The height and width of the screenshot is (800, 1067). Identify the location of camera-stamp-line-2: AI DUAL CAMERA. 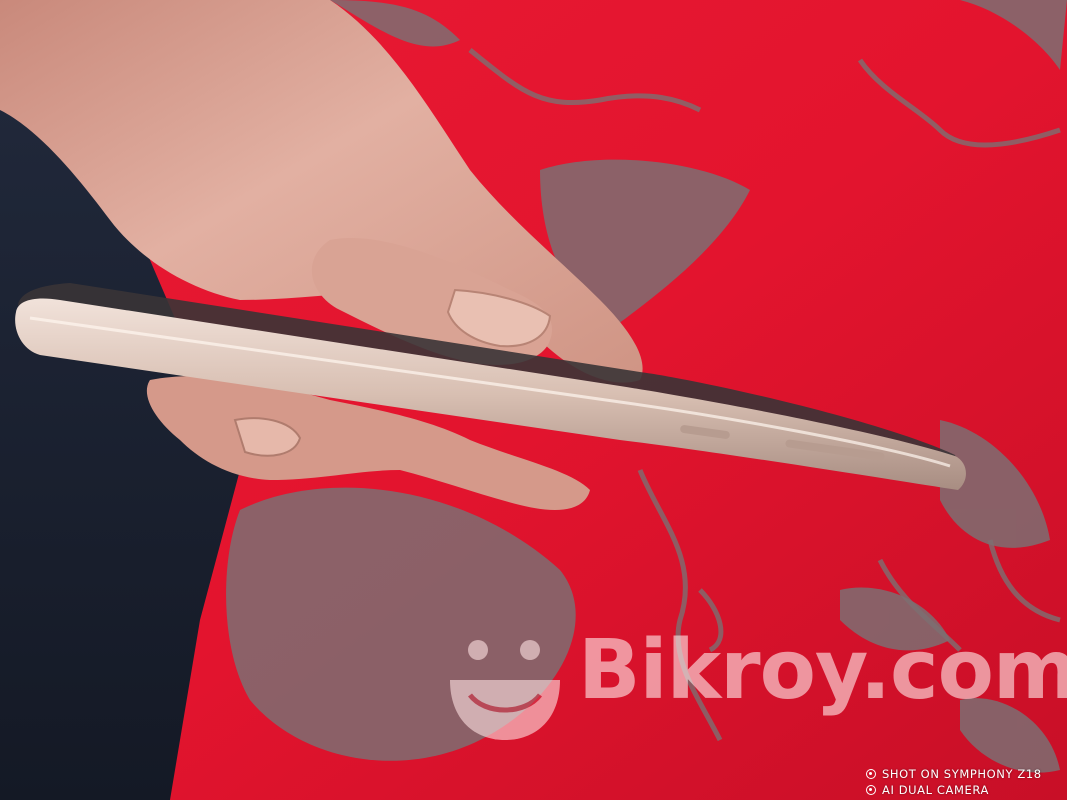
(965, 790).